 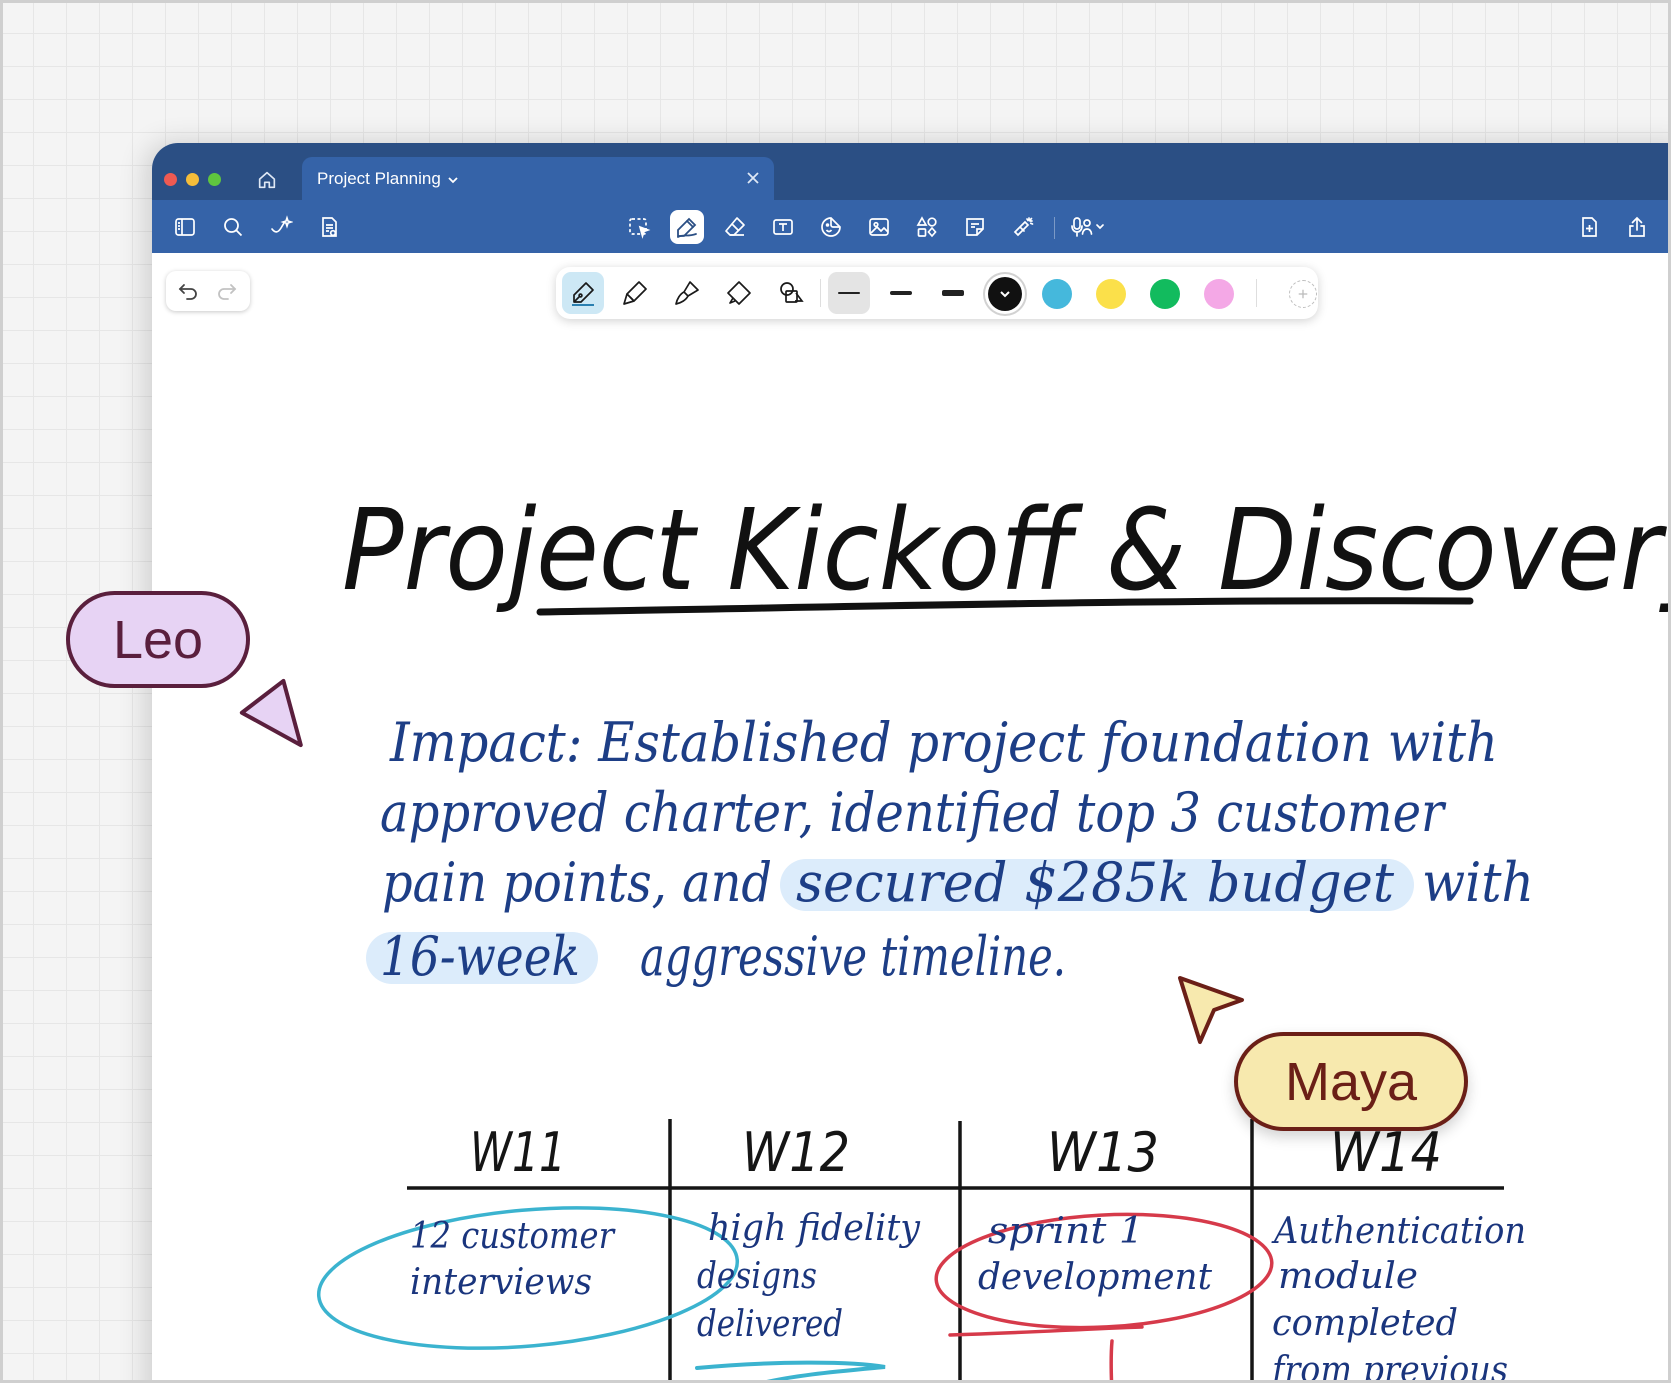 I want to click on w14-note-line-2: module, so click(x=1348, y=1276).